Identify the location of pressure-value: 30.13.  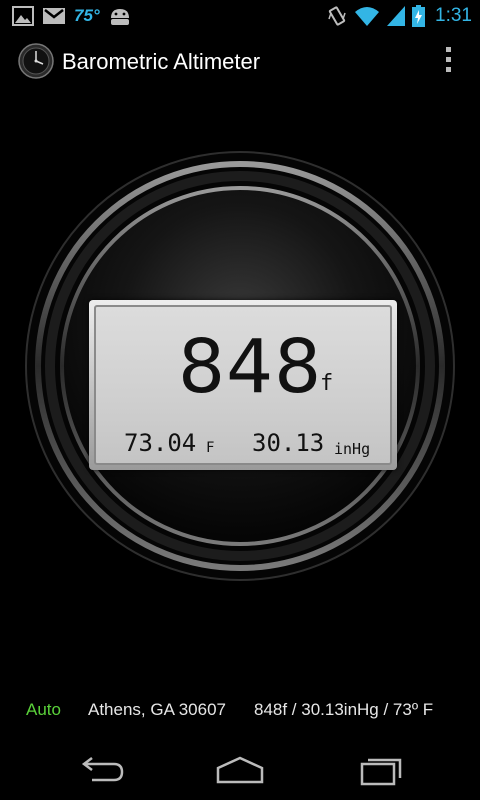
(288, 443).